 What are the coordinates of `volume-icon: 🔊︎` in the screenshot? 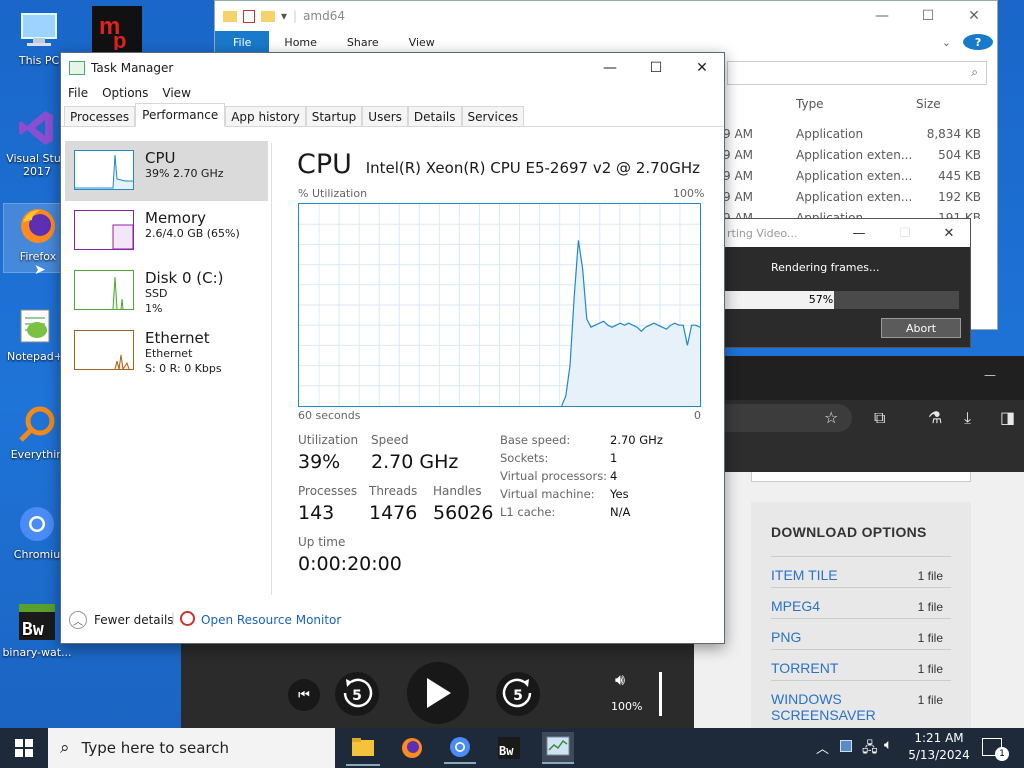 It's located at (620, 680).